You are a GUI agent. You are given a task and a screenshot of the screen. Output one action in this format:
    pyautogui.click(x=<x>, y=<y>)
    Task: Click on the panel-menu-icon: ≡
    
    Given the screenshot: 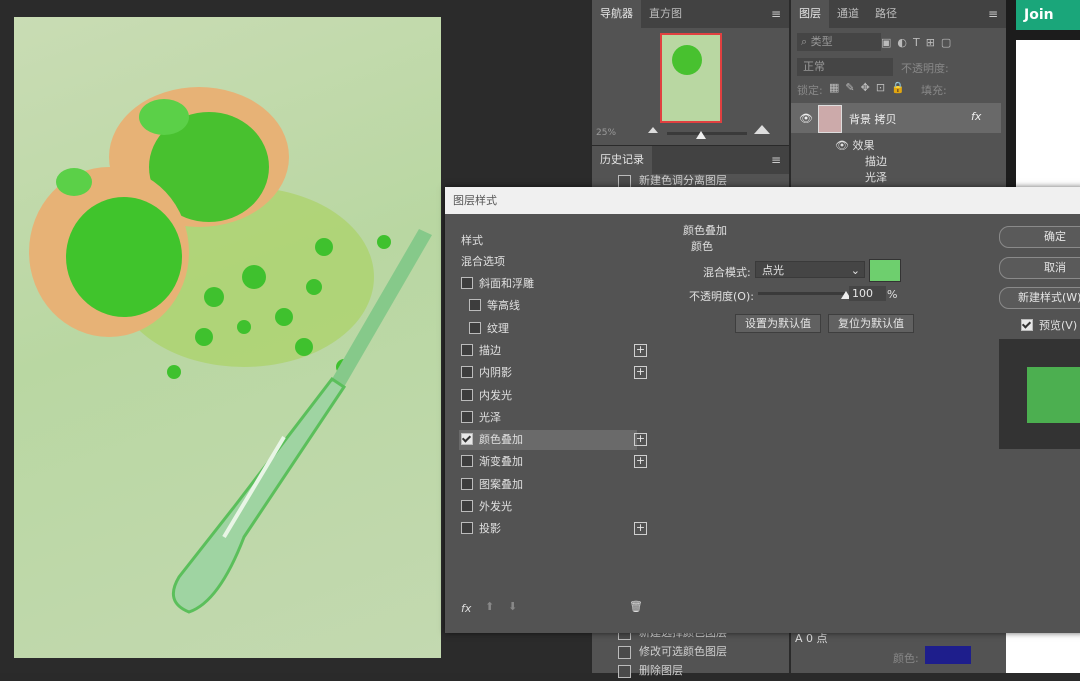 What is the action you would take?
    pyautogui.click(x=776, y=14)
    